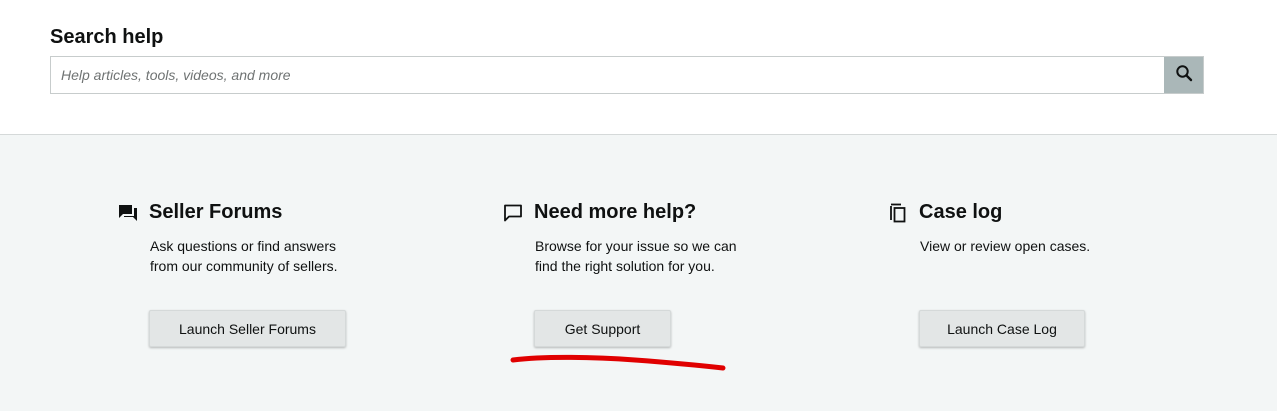 The width and height of the screenshot is (1277, 411). What do you see at coordinates (602, 328) in the screenshot?
I see `get-support-button: Get Support` at bounding box center [602, 328].